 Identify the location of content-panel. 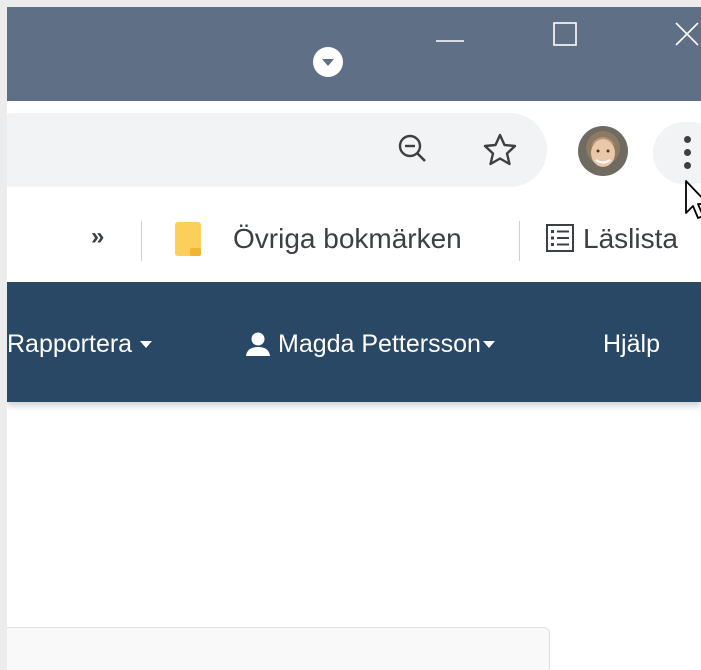
(278, 648).